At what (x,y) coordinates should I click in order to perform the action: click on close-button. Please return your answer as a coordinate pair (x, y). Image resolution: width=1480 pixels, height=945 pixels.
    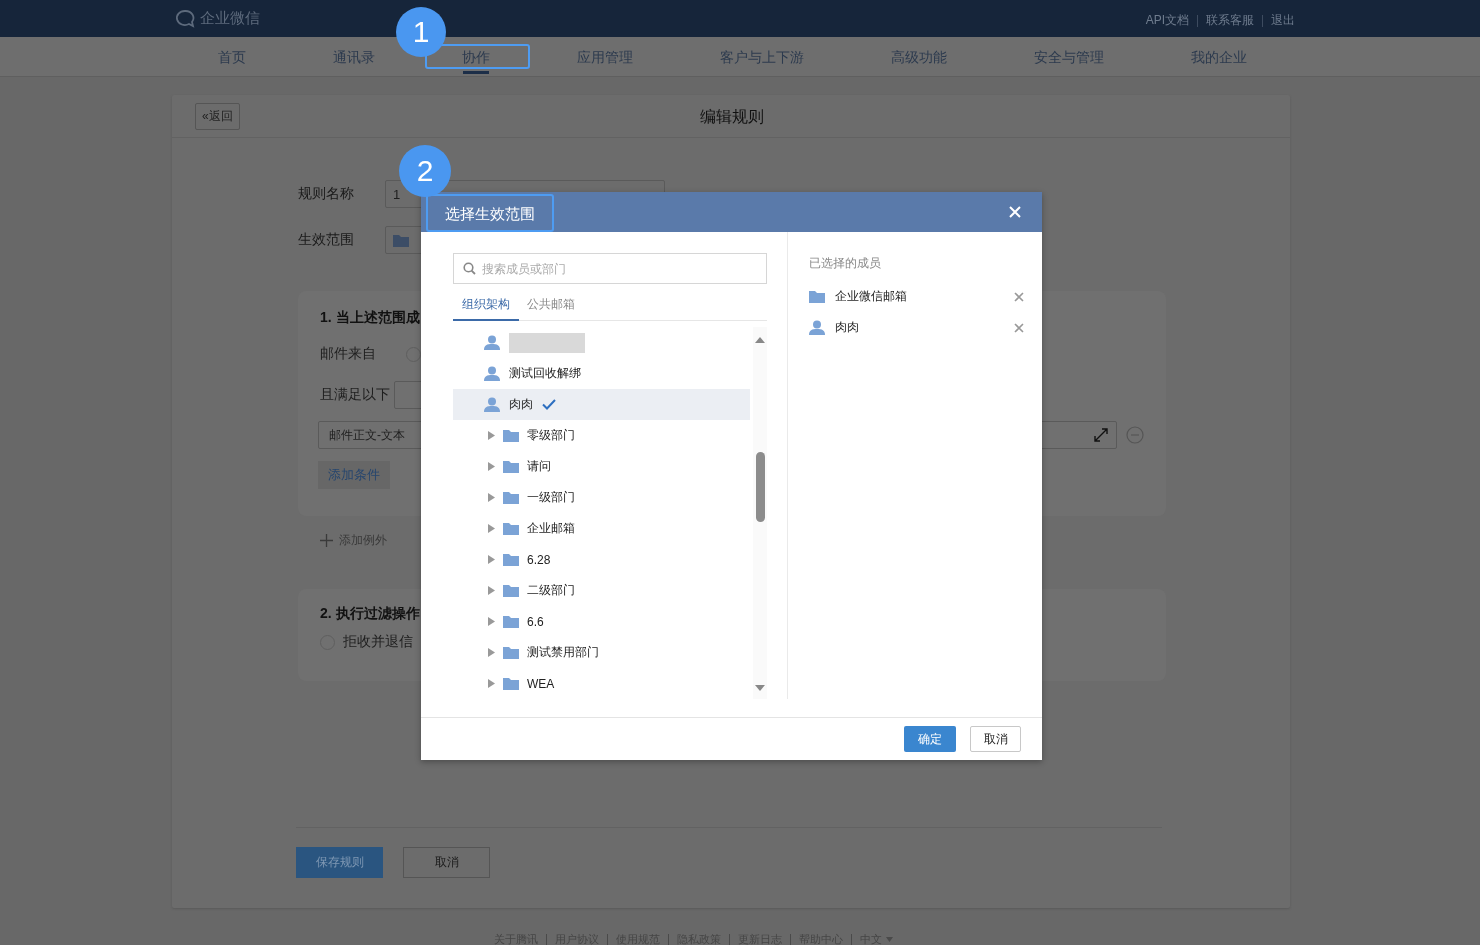
    Looking at the image, I should click on (1015, 212).